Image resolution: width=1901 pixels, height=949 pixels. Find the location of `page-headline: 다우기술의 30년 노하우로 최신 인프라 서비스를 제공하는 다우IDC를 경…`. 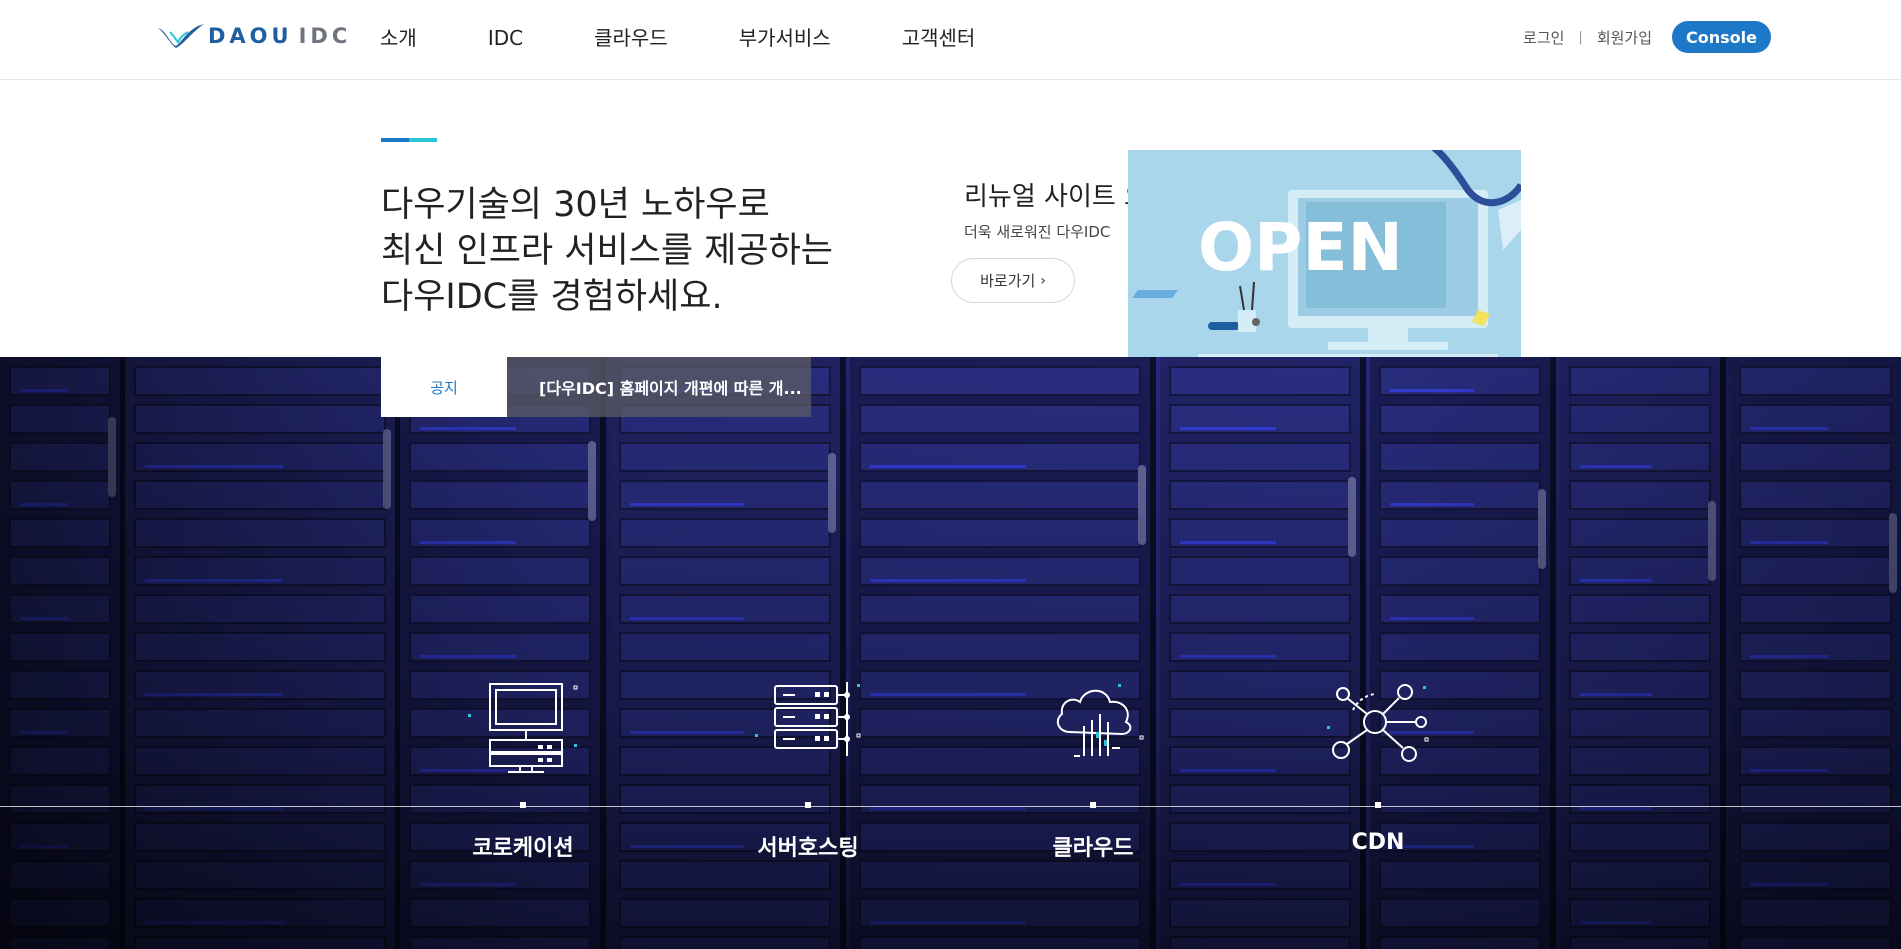

page-headline: 다우기술의 30년 노하우로 최신 인프라 서비스를 제공하는 다우IDC를 경… is located at coordinates (607, 251).